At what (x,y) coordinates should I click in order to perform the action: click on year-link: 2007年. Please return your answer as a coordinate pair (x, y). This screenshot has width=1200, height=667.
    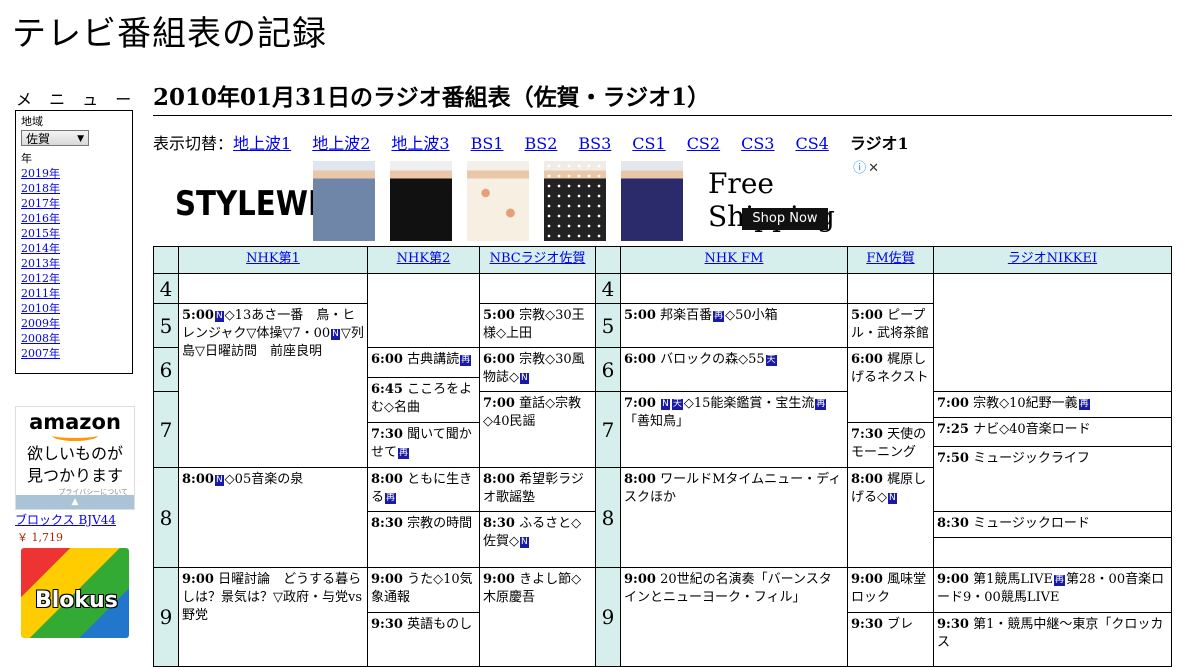
    Looking at the image, I should click on (40, 353).